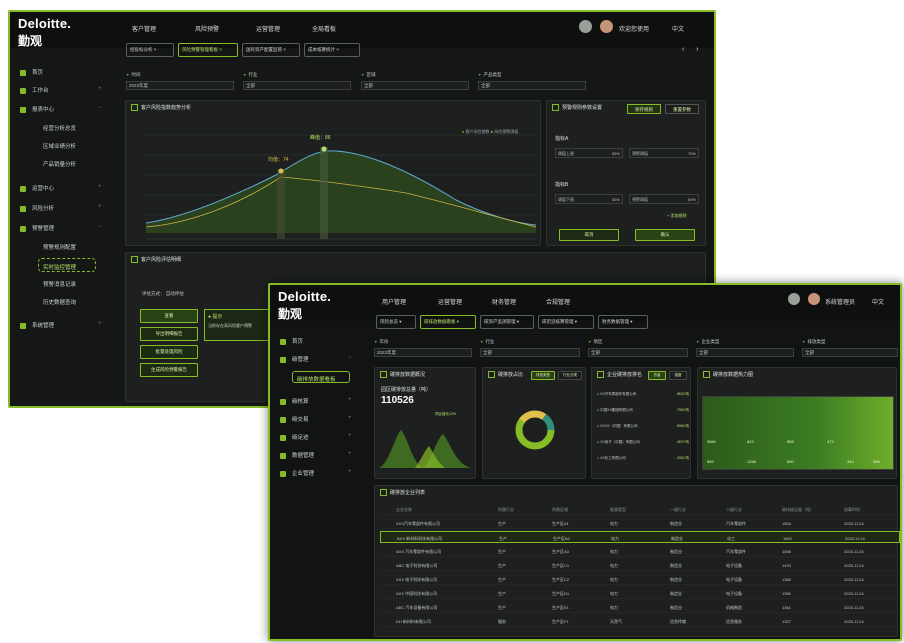 The width and height of the screenshot is (904, 643). I want to click on nav-item: 合规管理, so click(558, 301).